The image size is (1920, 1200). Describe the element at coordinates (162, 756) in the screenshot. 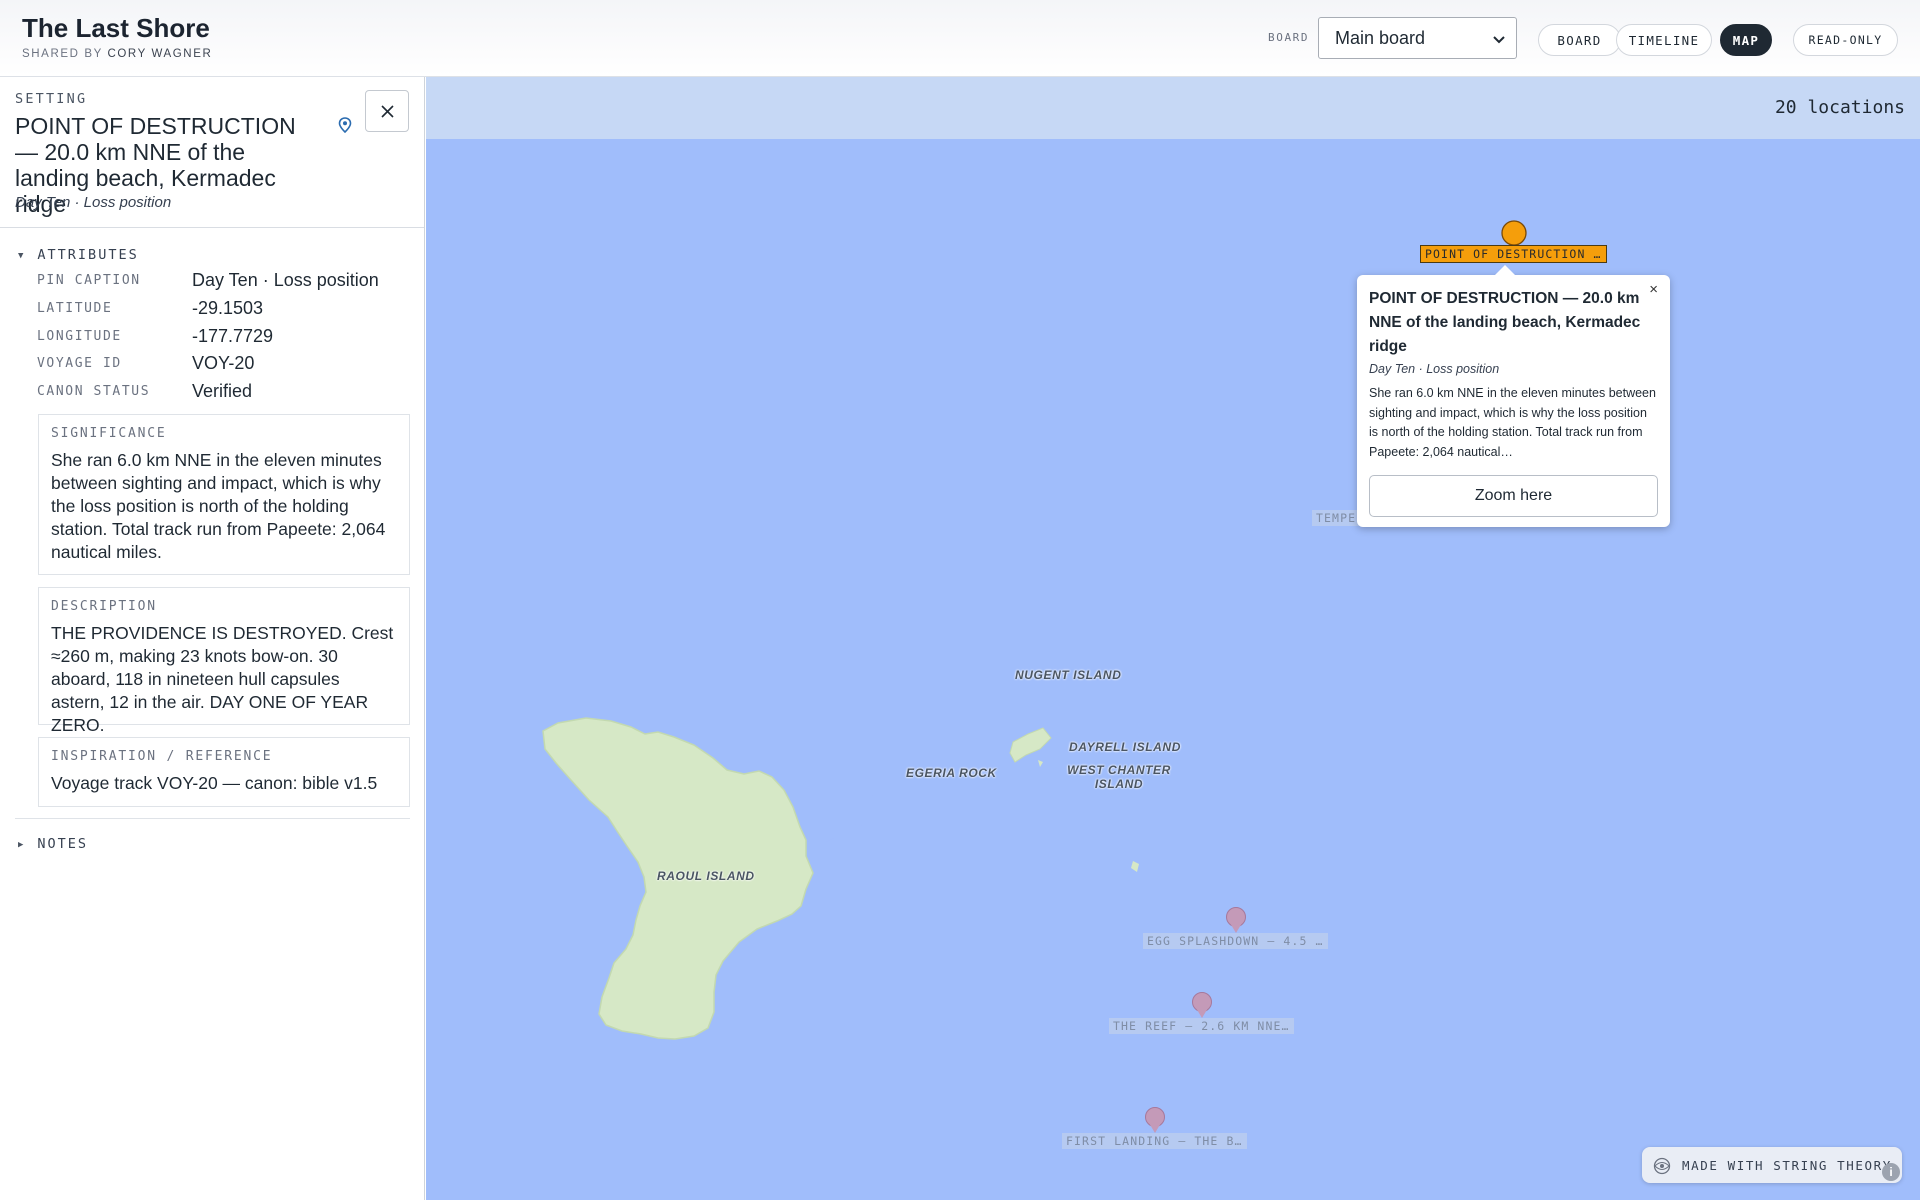

I see `card-label: INSPIRATION / REFERENCE` at that location.